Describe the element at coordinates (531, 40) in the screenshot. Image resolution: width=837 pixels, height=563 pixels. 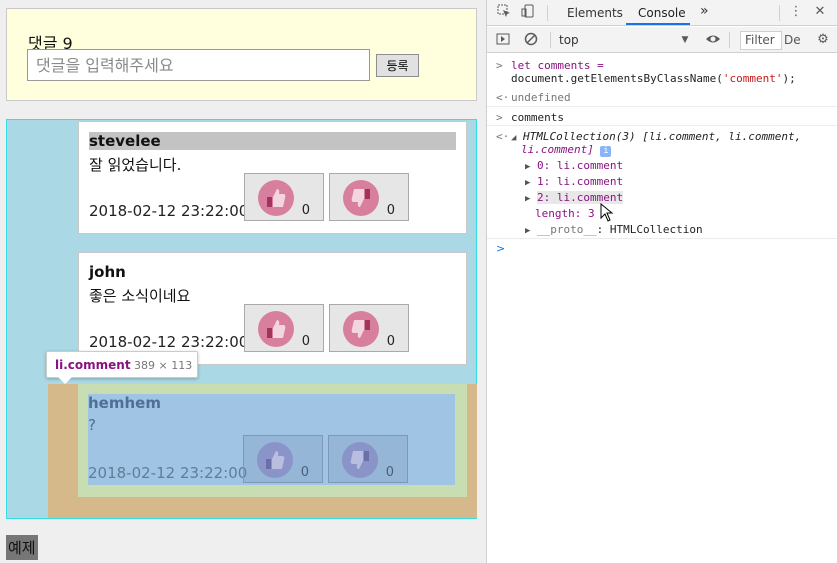
I see `clear-console-icon` at that location.